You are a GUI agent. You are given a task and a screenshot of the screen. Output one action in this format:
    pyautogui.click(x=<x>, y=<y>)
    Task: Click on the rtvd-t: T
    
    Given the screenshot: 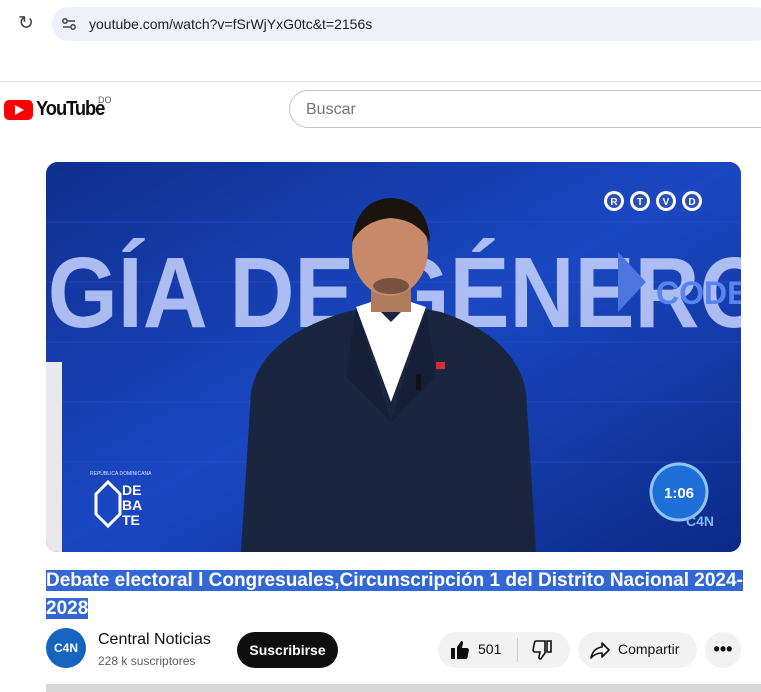 What is the action you would take?
    pyautogui.click(x=640, y=202)
    